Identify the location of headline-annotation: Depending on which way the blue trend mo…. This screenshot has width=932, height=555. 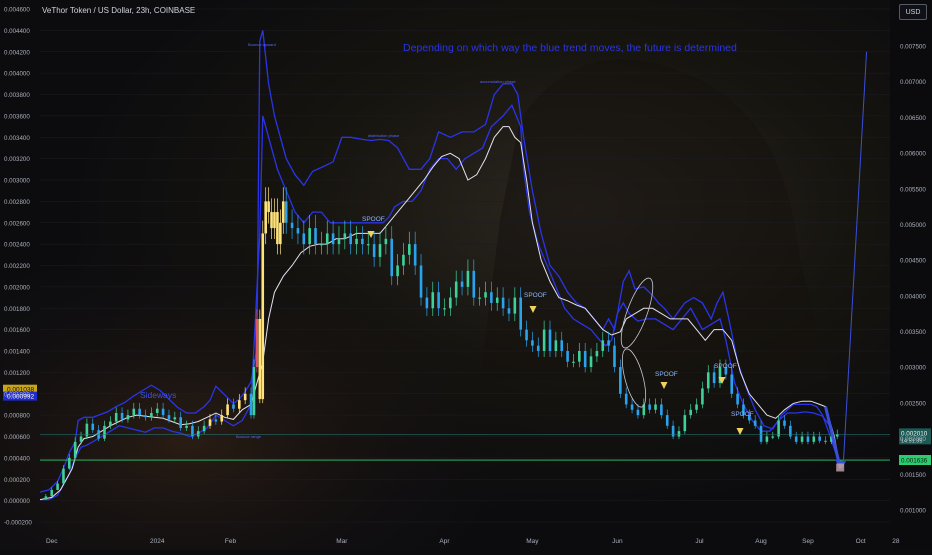
(570, 48).